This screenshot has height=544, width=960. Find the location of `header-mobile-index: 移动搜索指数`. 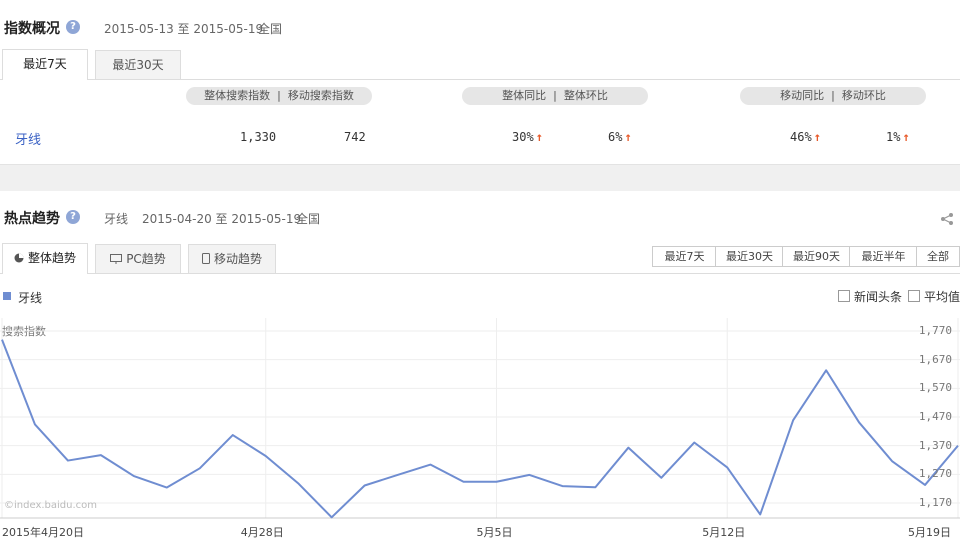

header-mobile-index: 移动搜索指数 is located at coordinates (320, 95).